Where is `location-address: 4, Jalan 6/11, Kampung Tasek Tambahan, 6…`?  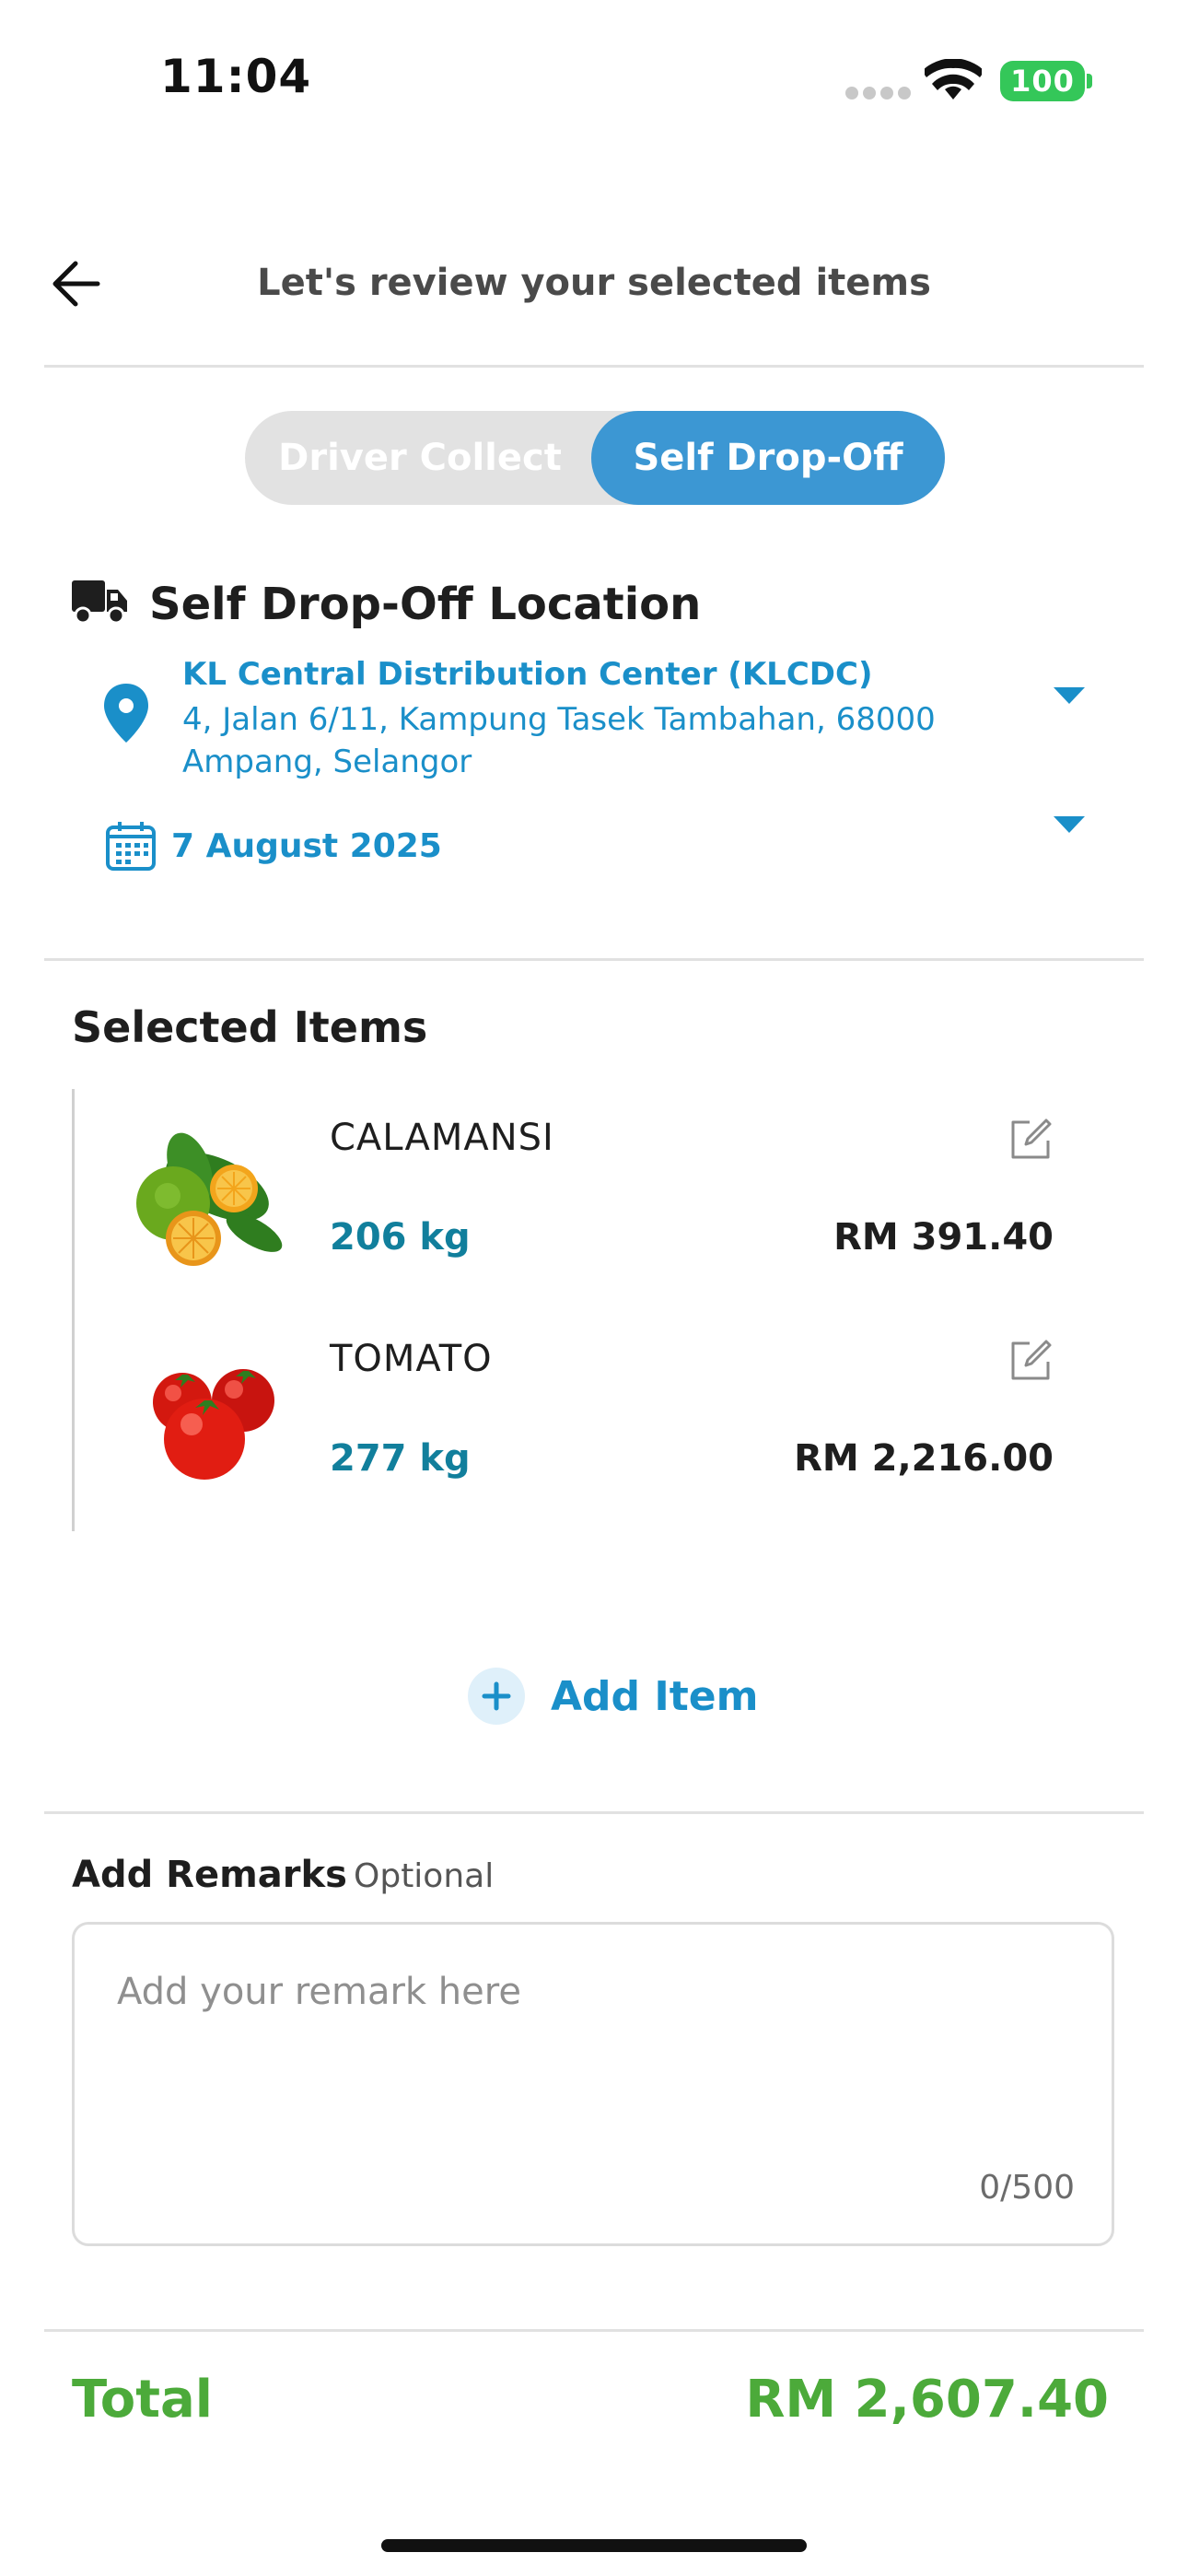 location-address: 4, Jalan 6/11, Kampung Tasek Tambahan, 6… is located at coordinates (578, 740).